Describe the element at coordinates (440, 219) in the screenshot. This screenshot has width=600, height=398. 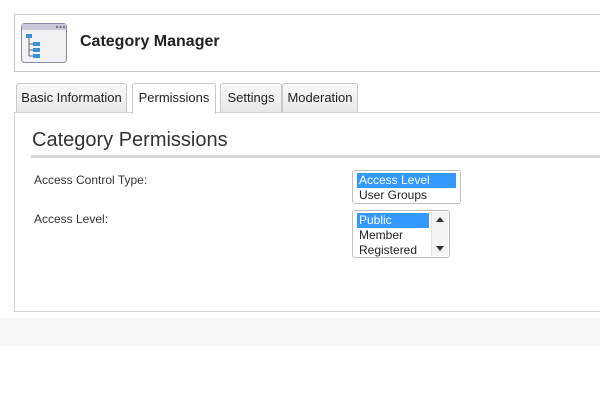
I see `scroll-up-icon` at that location.